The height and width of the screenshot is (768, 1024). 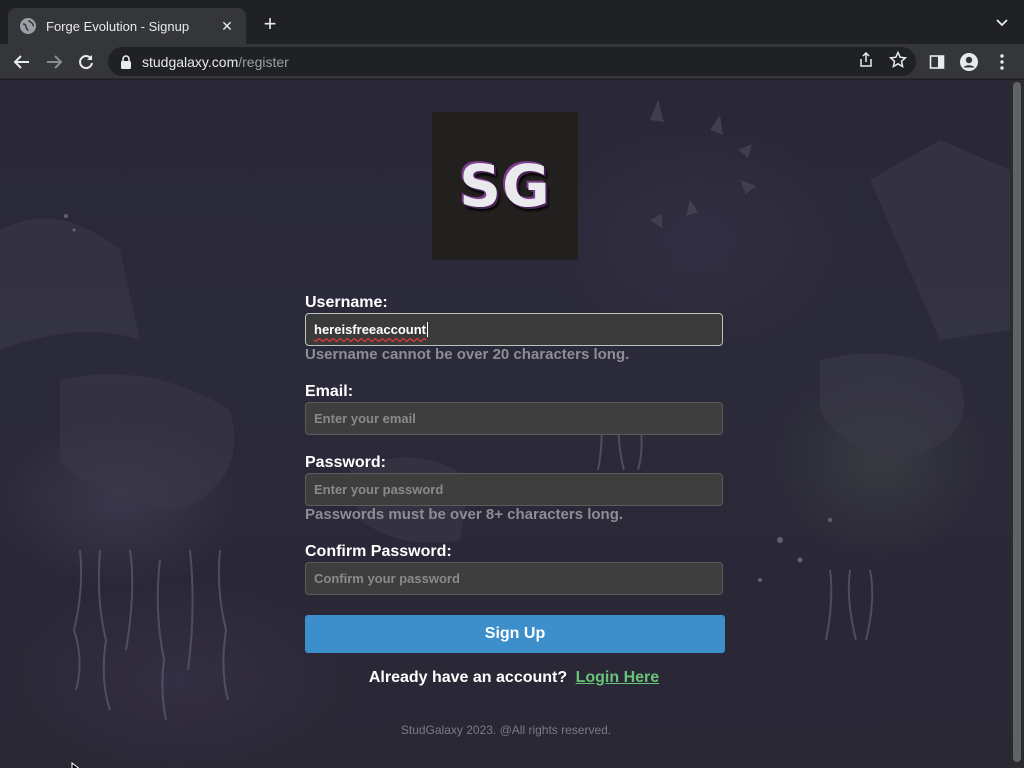 What do you see at coordinates (468, 677) in the screenshot?
I see `login-prompt: Already have an account?` at bounding box center [468, 677].